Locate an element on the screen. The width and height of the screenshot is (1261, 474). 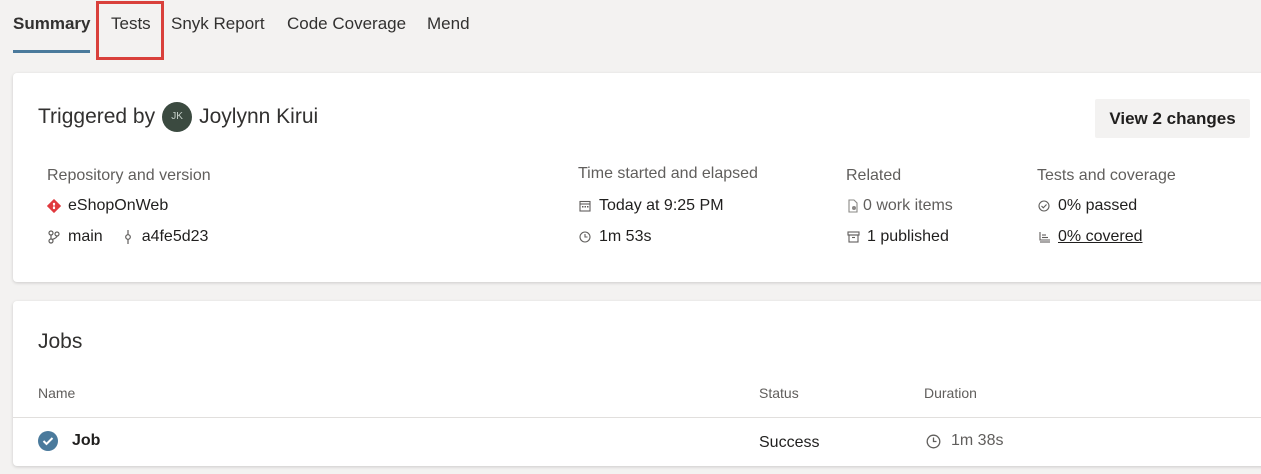
triggered-by-label: Triggered by is located at coordinates (97, 116).